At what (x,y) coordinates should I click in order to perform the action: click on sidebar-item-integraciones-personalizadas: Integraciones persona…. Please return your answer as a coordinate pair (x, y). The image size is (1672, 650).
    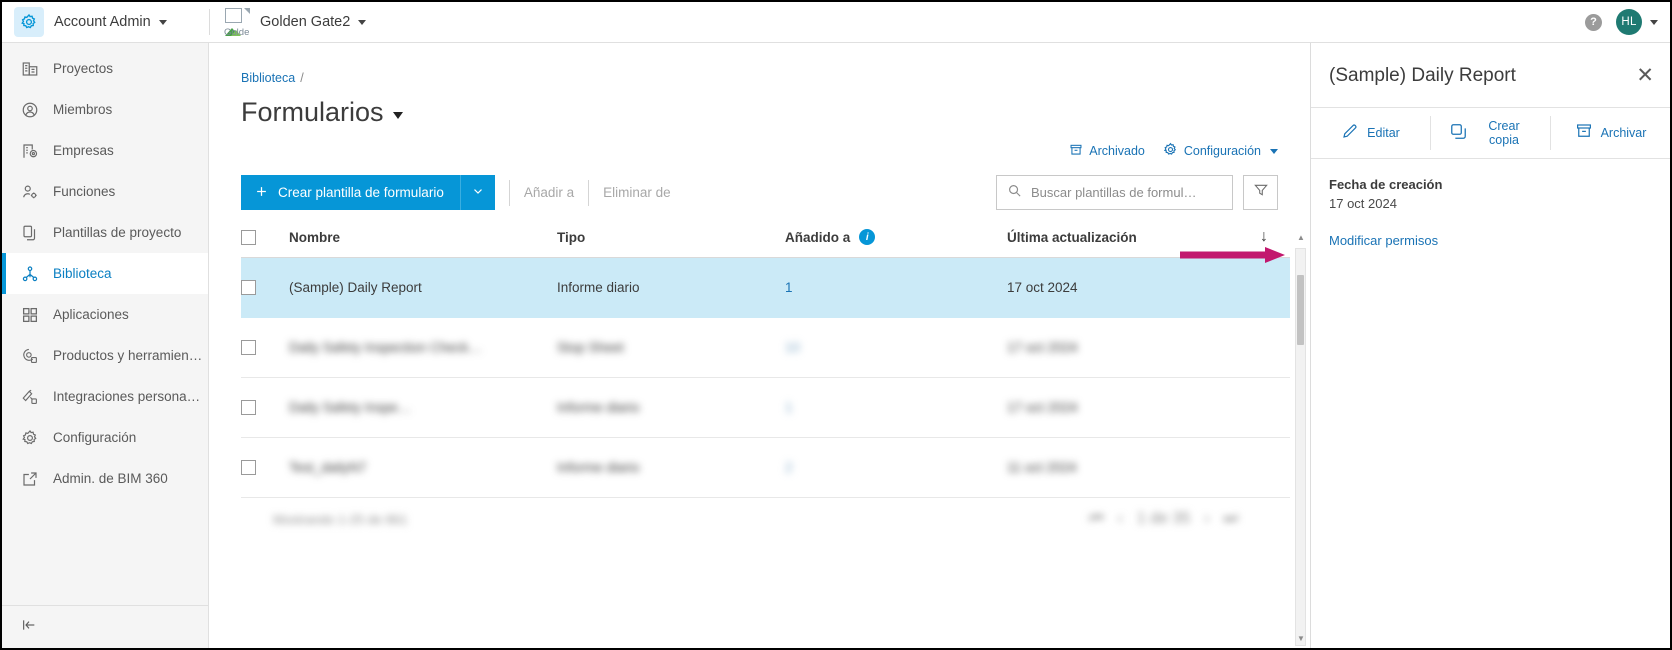
    Looking at the image, I should click on (105, 396).